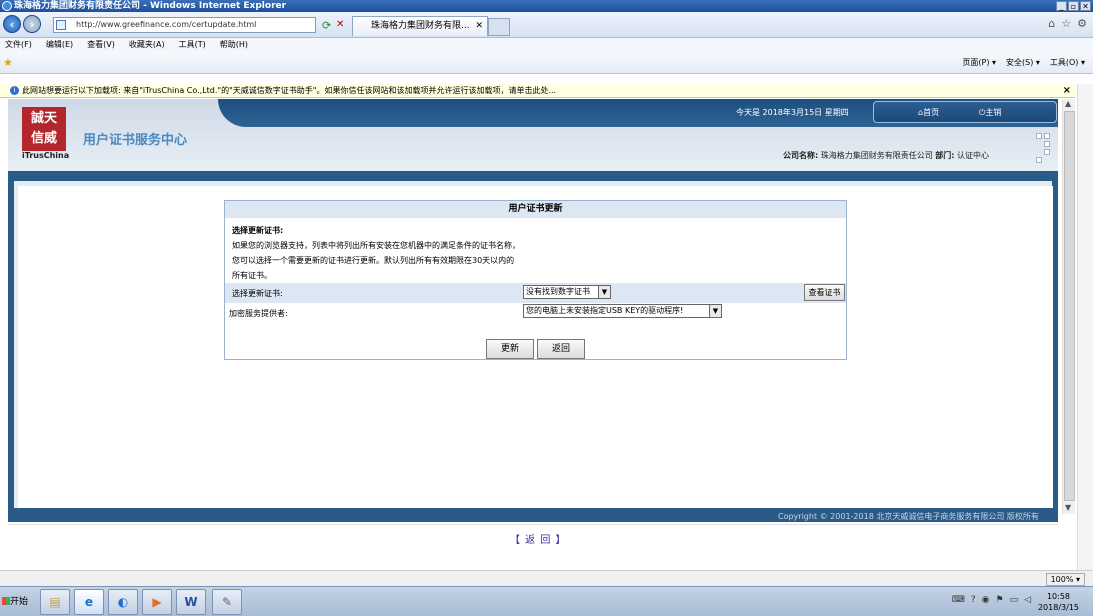 This screenshot has width=1093, height=616. What do you see at coordinates (973, 600) in the screenshot?
I see `help-icon: ?` at bounding box center [973, 600].